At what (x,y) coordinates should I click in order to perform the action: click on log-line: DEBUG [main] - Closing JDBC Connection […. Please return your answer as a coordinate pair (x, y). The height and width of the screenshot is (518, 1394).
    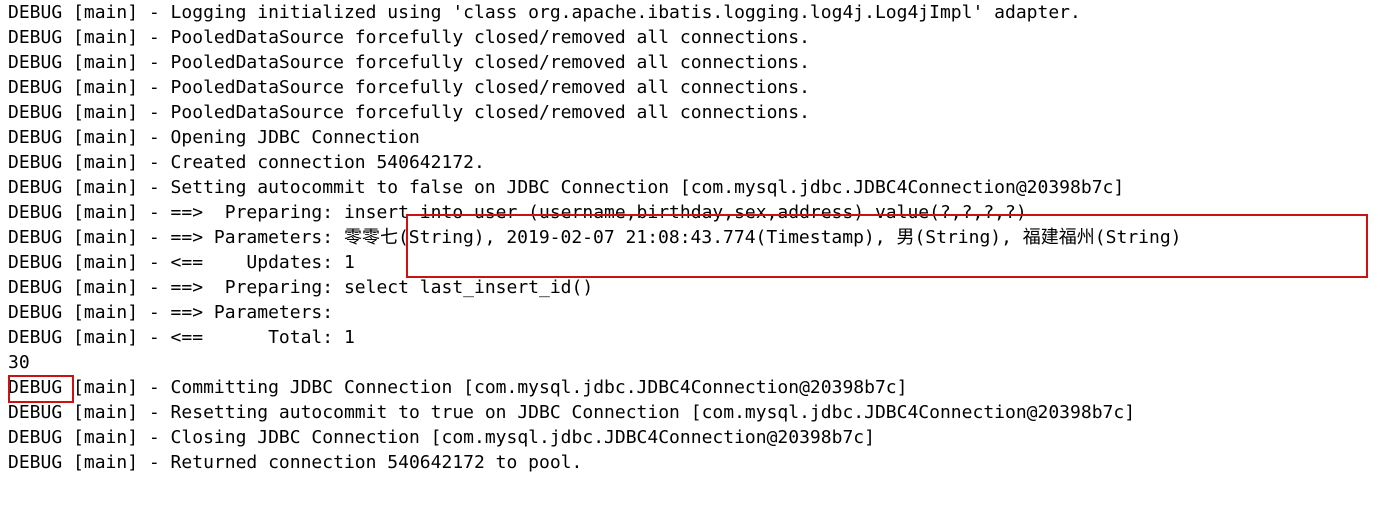
    Looking at the image, I should click on (441, 437).